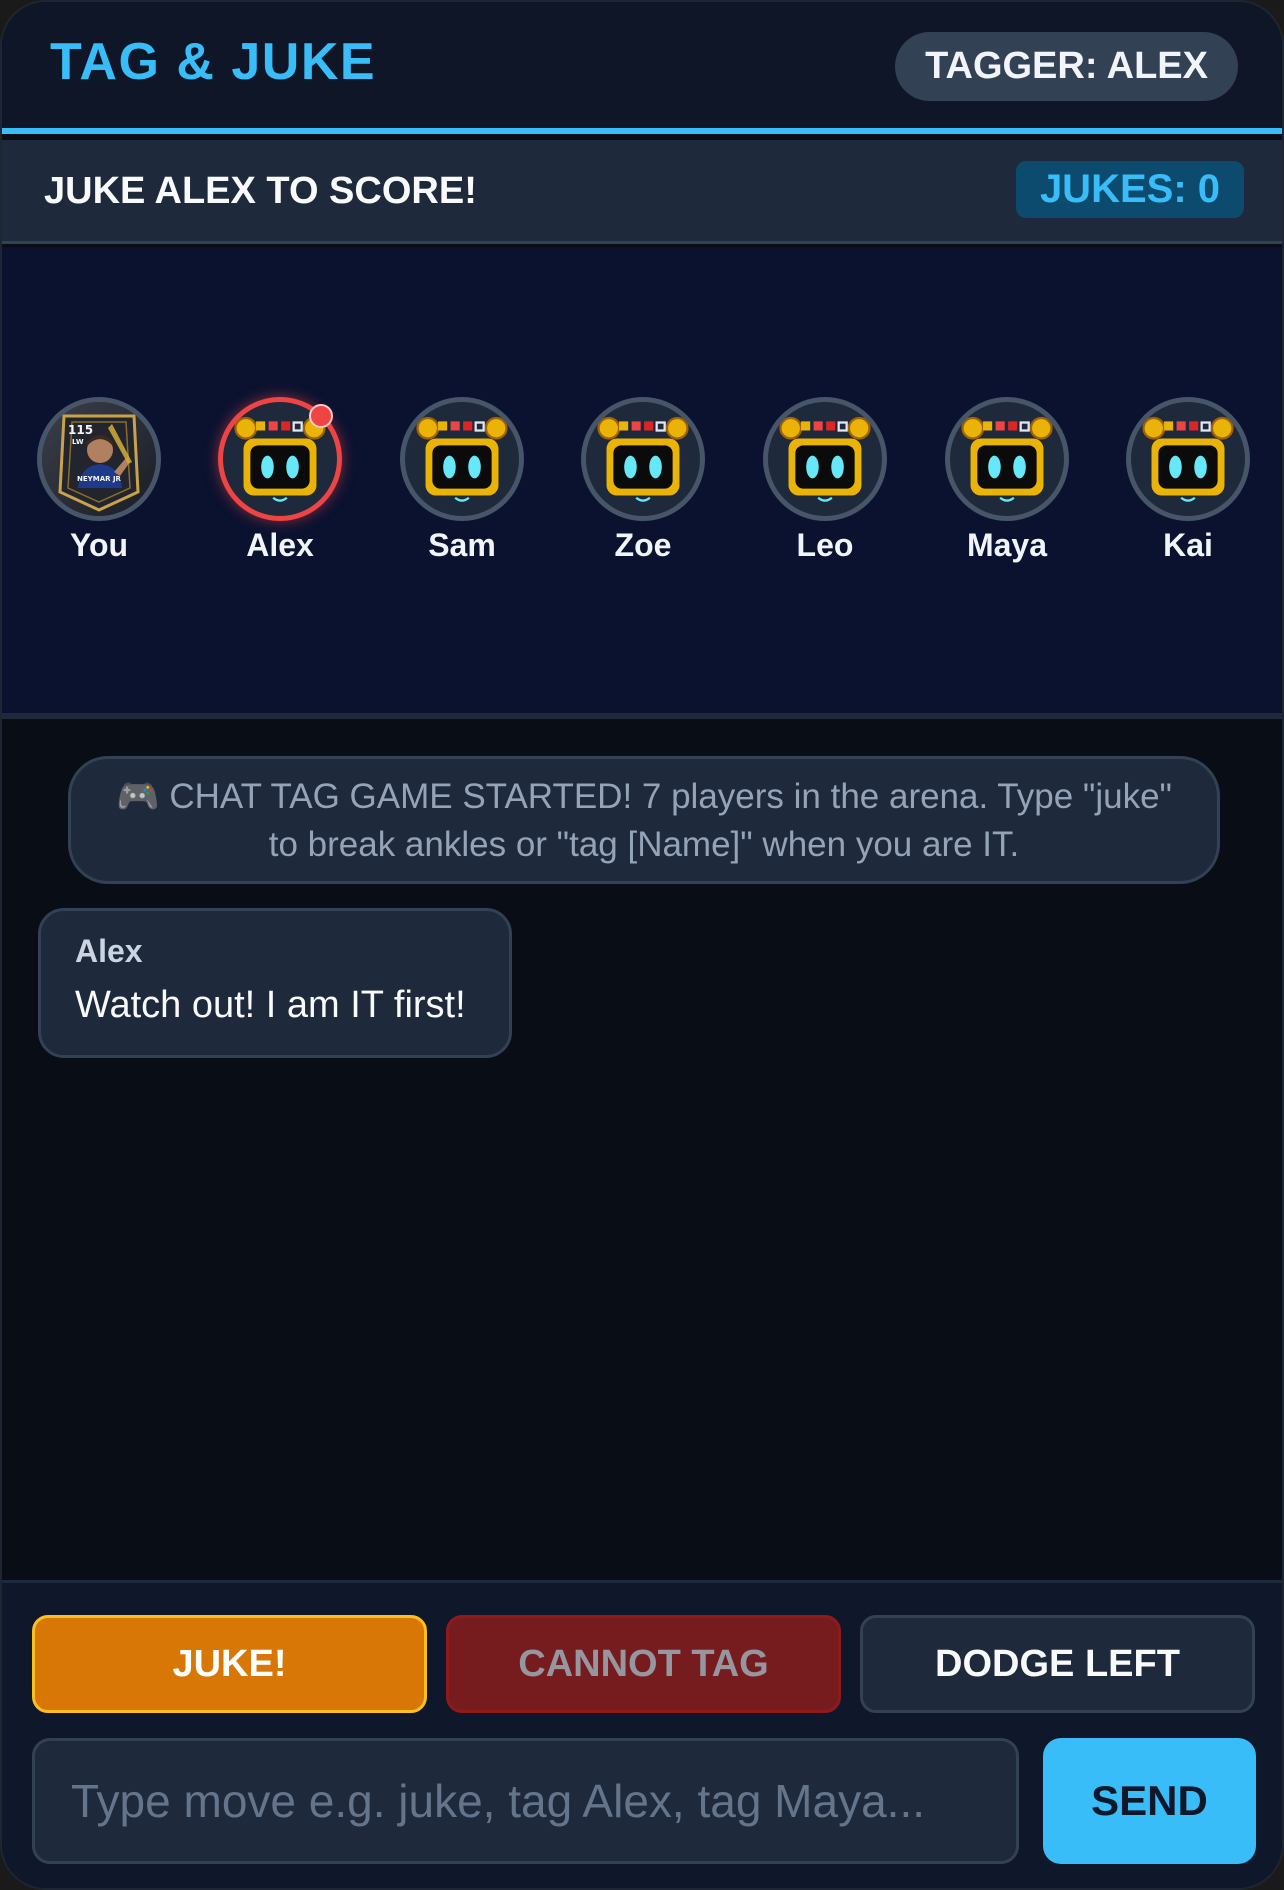  What do you see at coordinates (78, 442) in the screenshot?
I see `card-position: LW` at bounding box center [78, 442].